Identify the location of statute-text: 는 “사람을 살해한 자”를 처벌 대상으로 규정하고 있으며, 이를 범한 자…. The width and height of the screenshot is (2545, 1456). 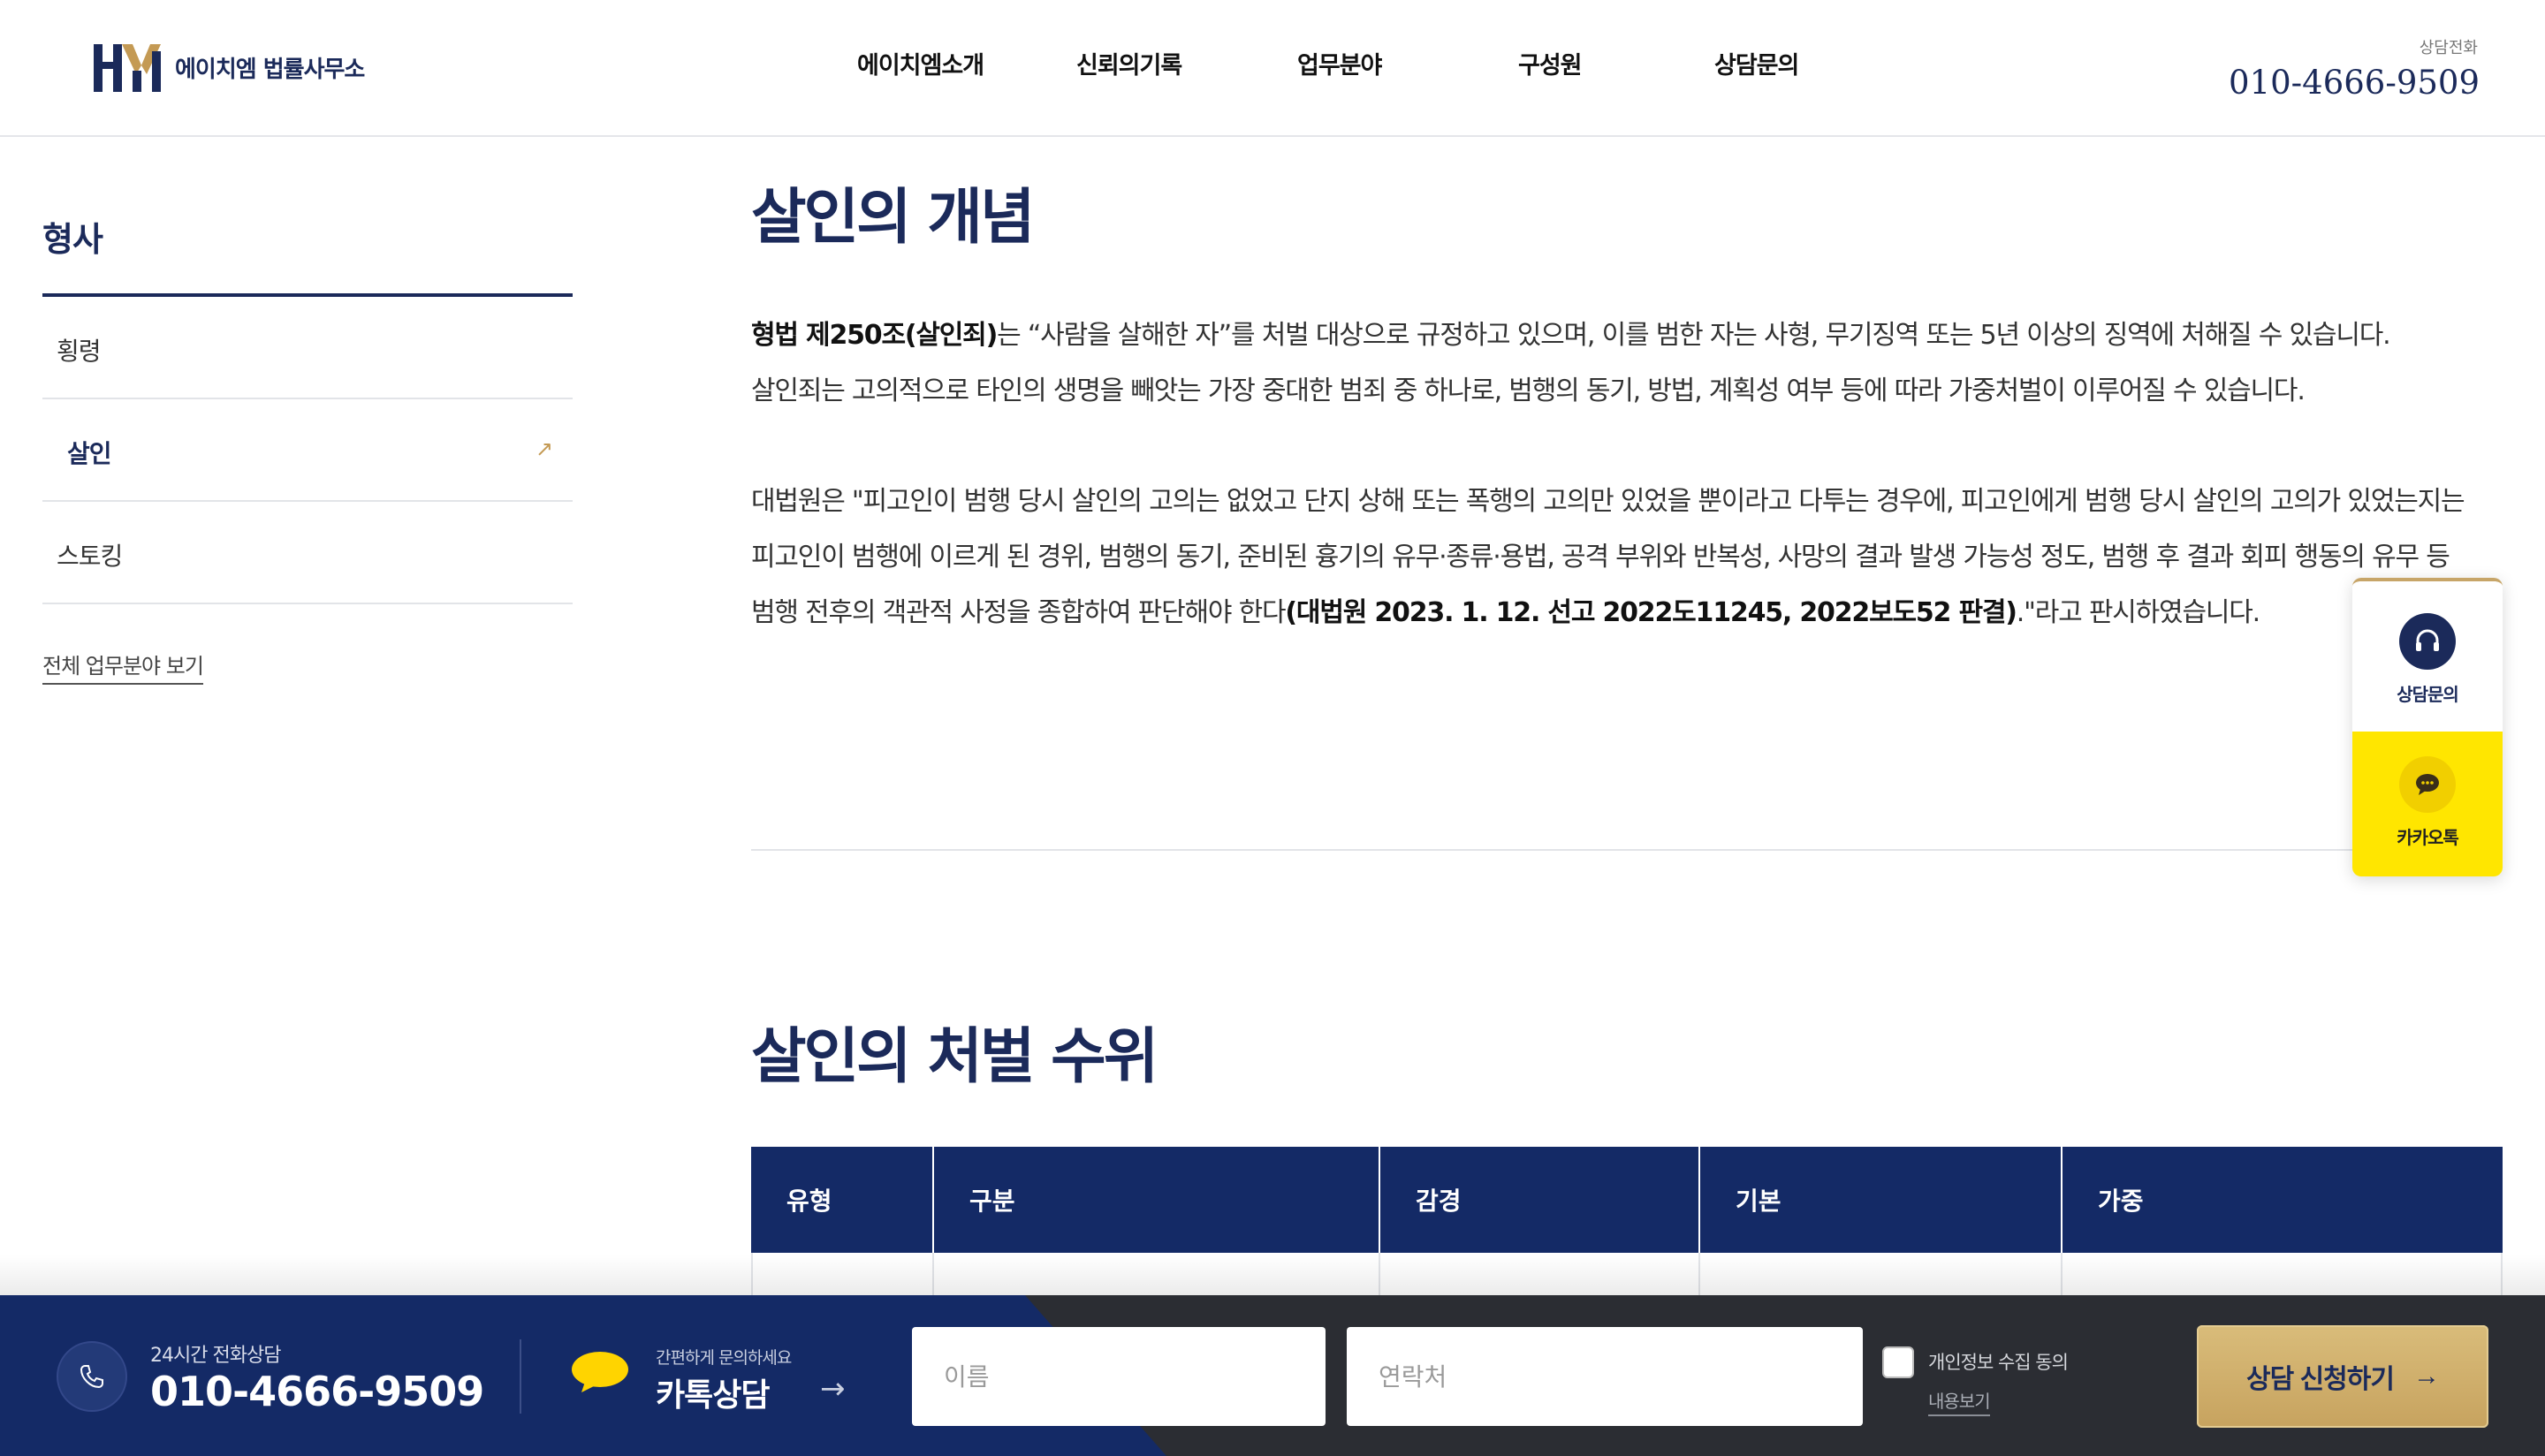
(1694, 335).